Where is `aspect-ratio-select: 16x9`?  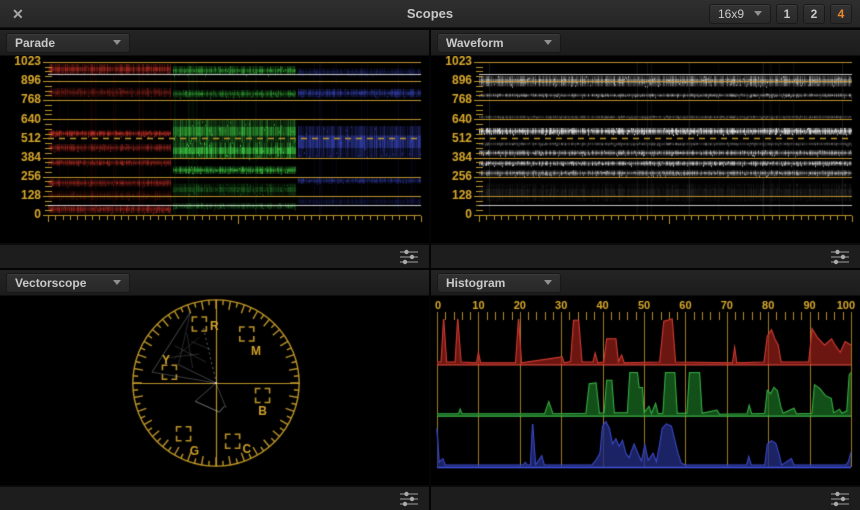
aspect-ratio-select: 16x9 is located at coordinates (740, 13).